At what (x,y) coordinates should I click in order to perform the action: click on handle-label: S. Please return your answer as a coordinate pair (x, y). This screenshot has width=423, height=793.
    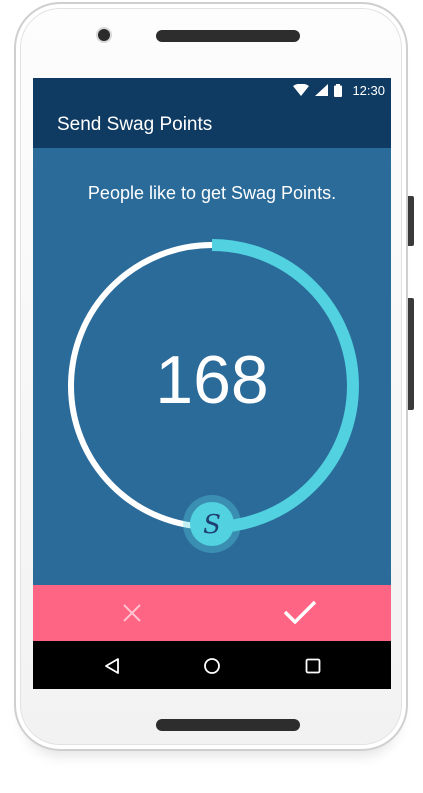
    Looking at the image, I should click on (212, 525).